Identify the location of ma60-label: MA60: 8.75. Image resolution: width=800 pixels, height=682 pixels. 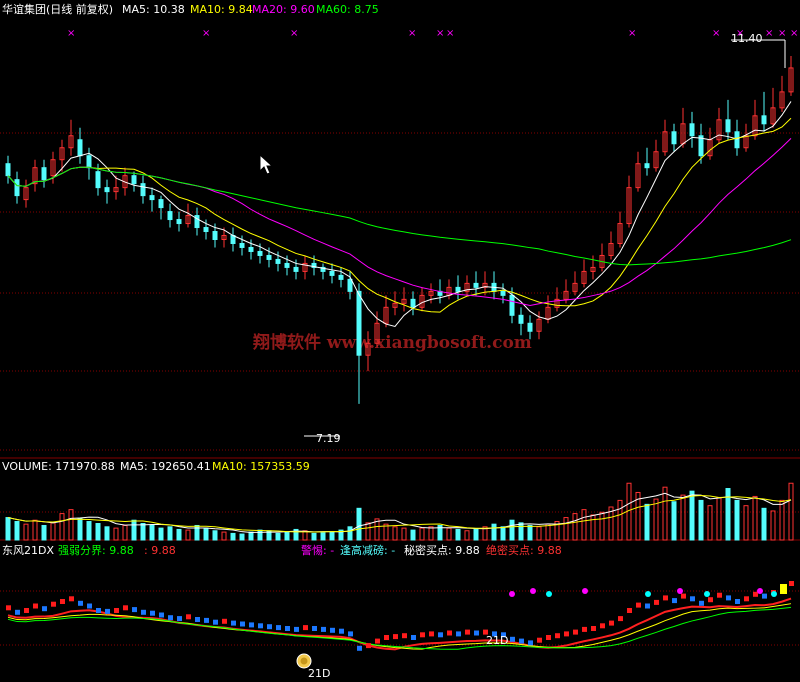
(347, 9).